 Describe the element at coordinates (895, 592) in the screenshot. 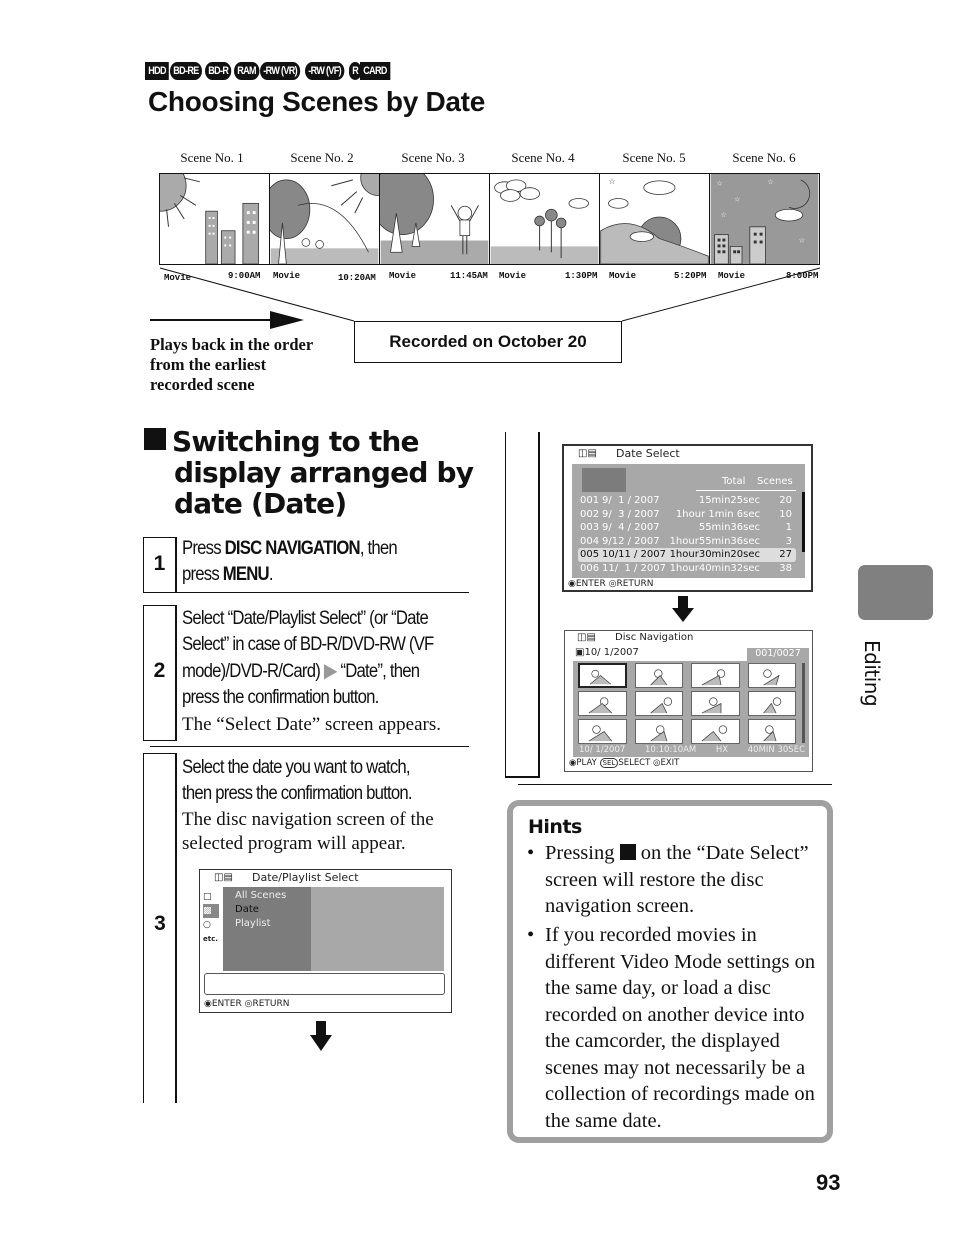

I see `chapter-tab` at that location.